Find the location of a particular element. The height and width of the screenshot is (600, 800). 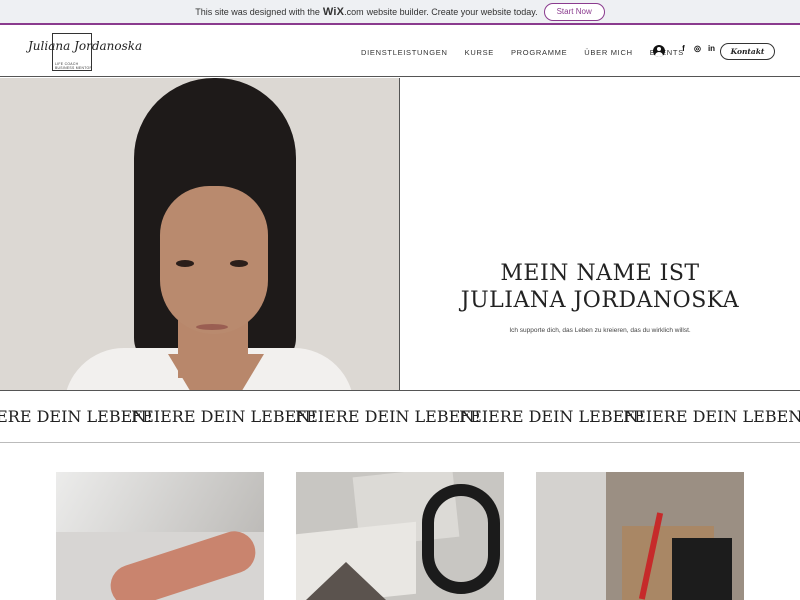

account-icon-head is located at coordinates (659, 49).